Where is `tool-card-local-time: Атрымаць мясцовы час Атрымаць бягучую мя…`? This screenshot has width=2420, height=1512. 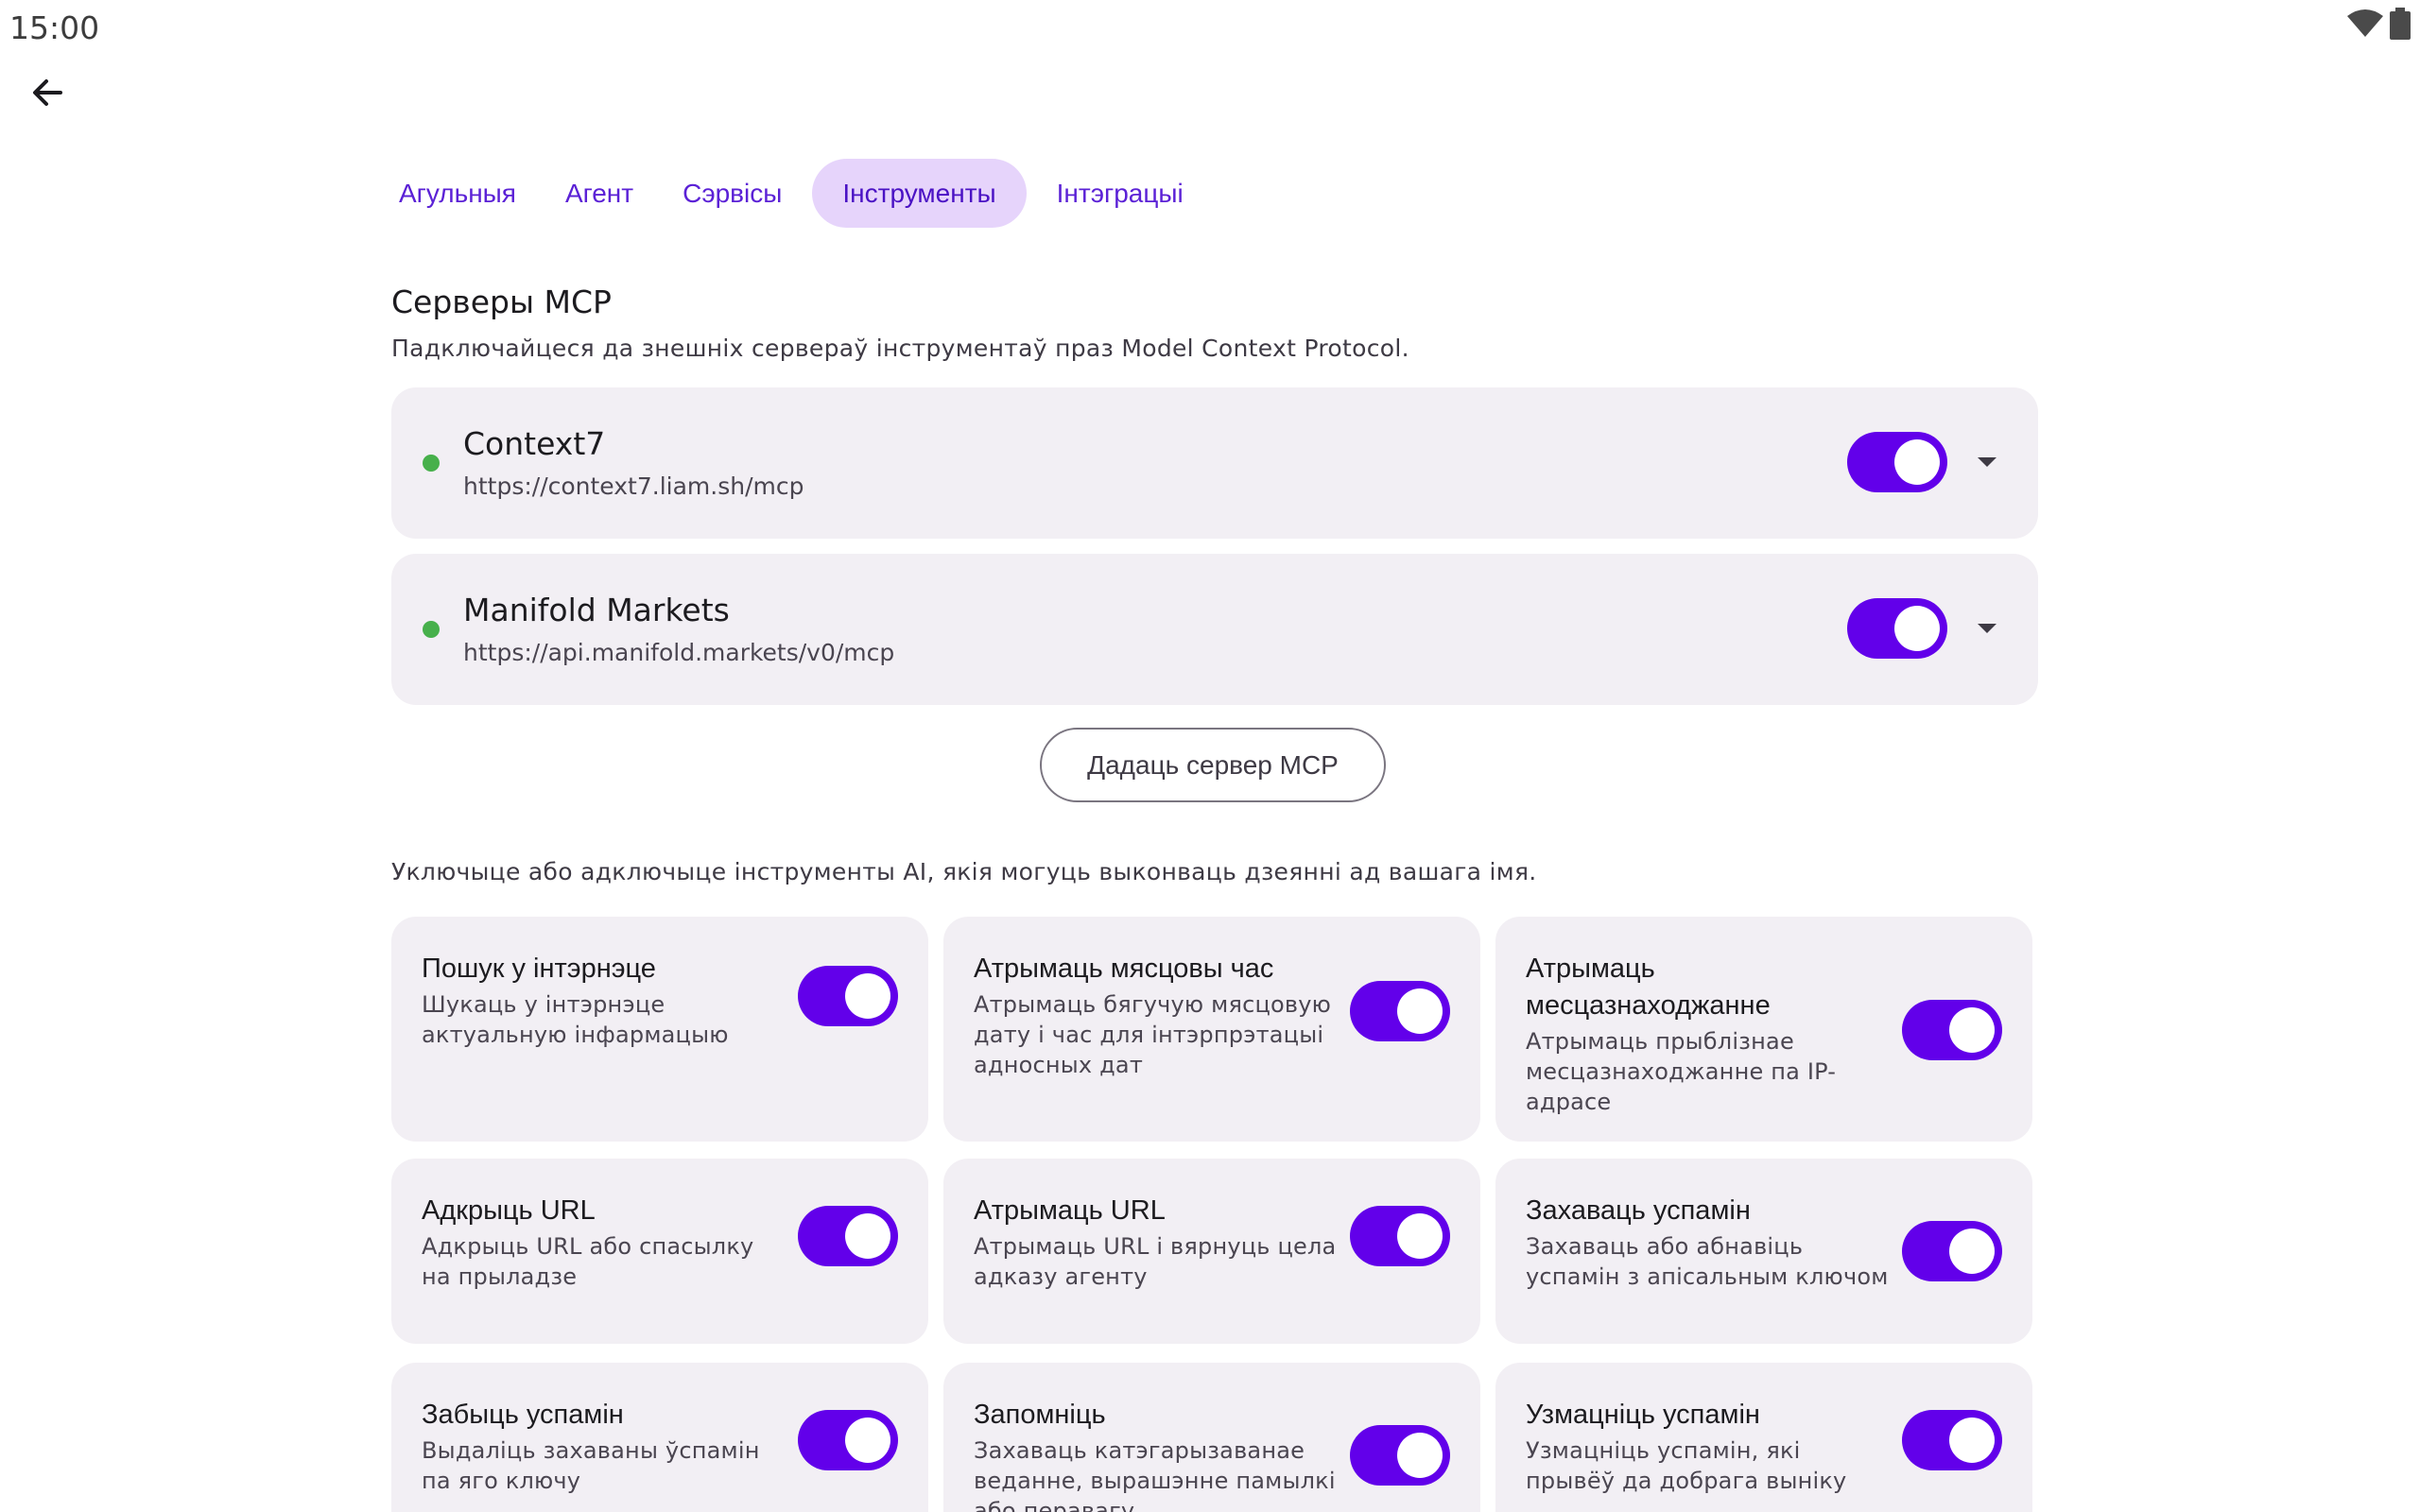 tool-card-local-time: Атрымаць мясцовы час Атрымаць бягучую мя… is located at coordinates (1211, 1029).